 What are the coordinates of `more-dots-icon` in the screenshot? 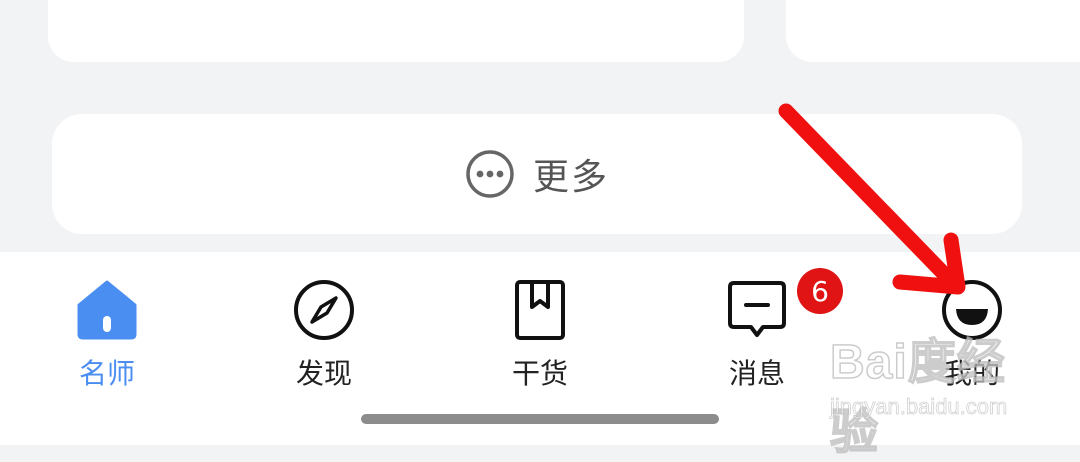 It's located at (490, 174).